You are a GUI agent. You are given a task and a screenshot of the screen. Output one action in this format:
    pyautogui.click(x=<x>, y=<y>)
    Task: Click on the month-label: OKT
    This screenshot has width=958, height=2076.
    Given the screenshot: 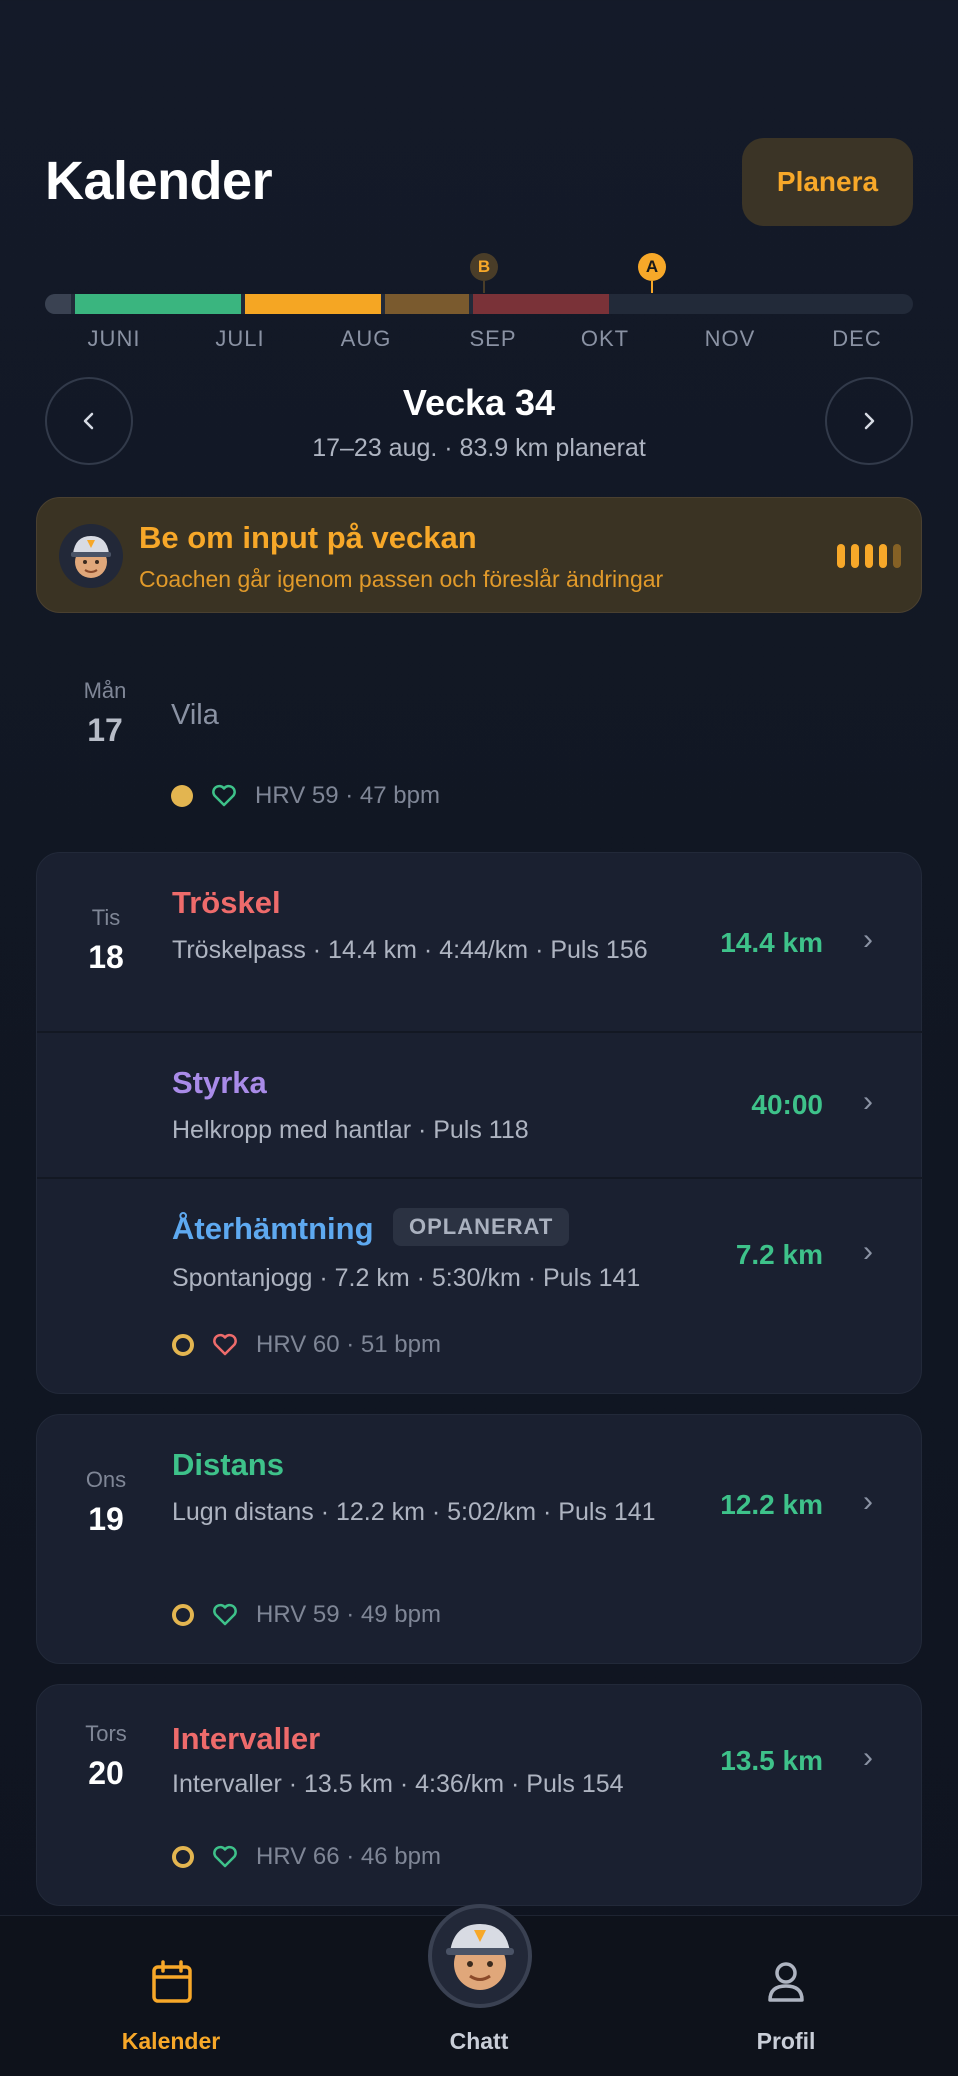 What is the action you would take?
    pyautogui.click(x=605, y=338)
    